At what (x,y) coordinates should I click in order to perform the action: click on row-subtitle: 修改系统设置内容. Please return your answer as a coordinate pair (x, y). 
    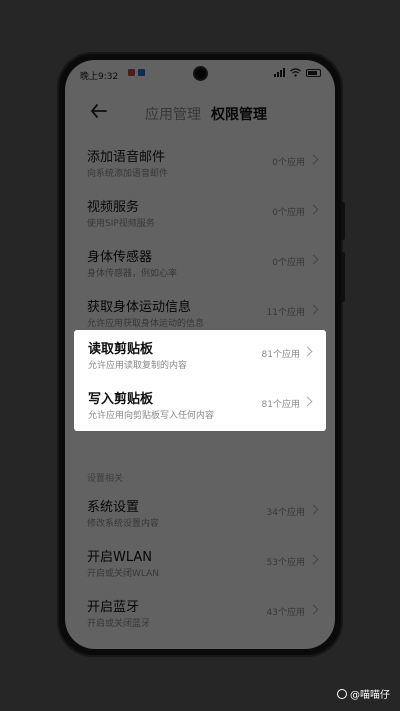
    Looking at the image, I should click on (123, 524).